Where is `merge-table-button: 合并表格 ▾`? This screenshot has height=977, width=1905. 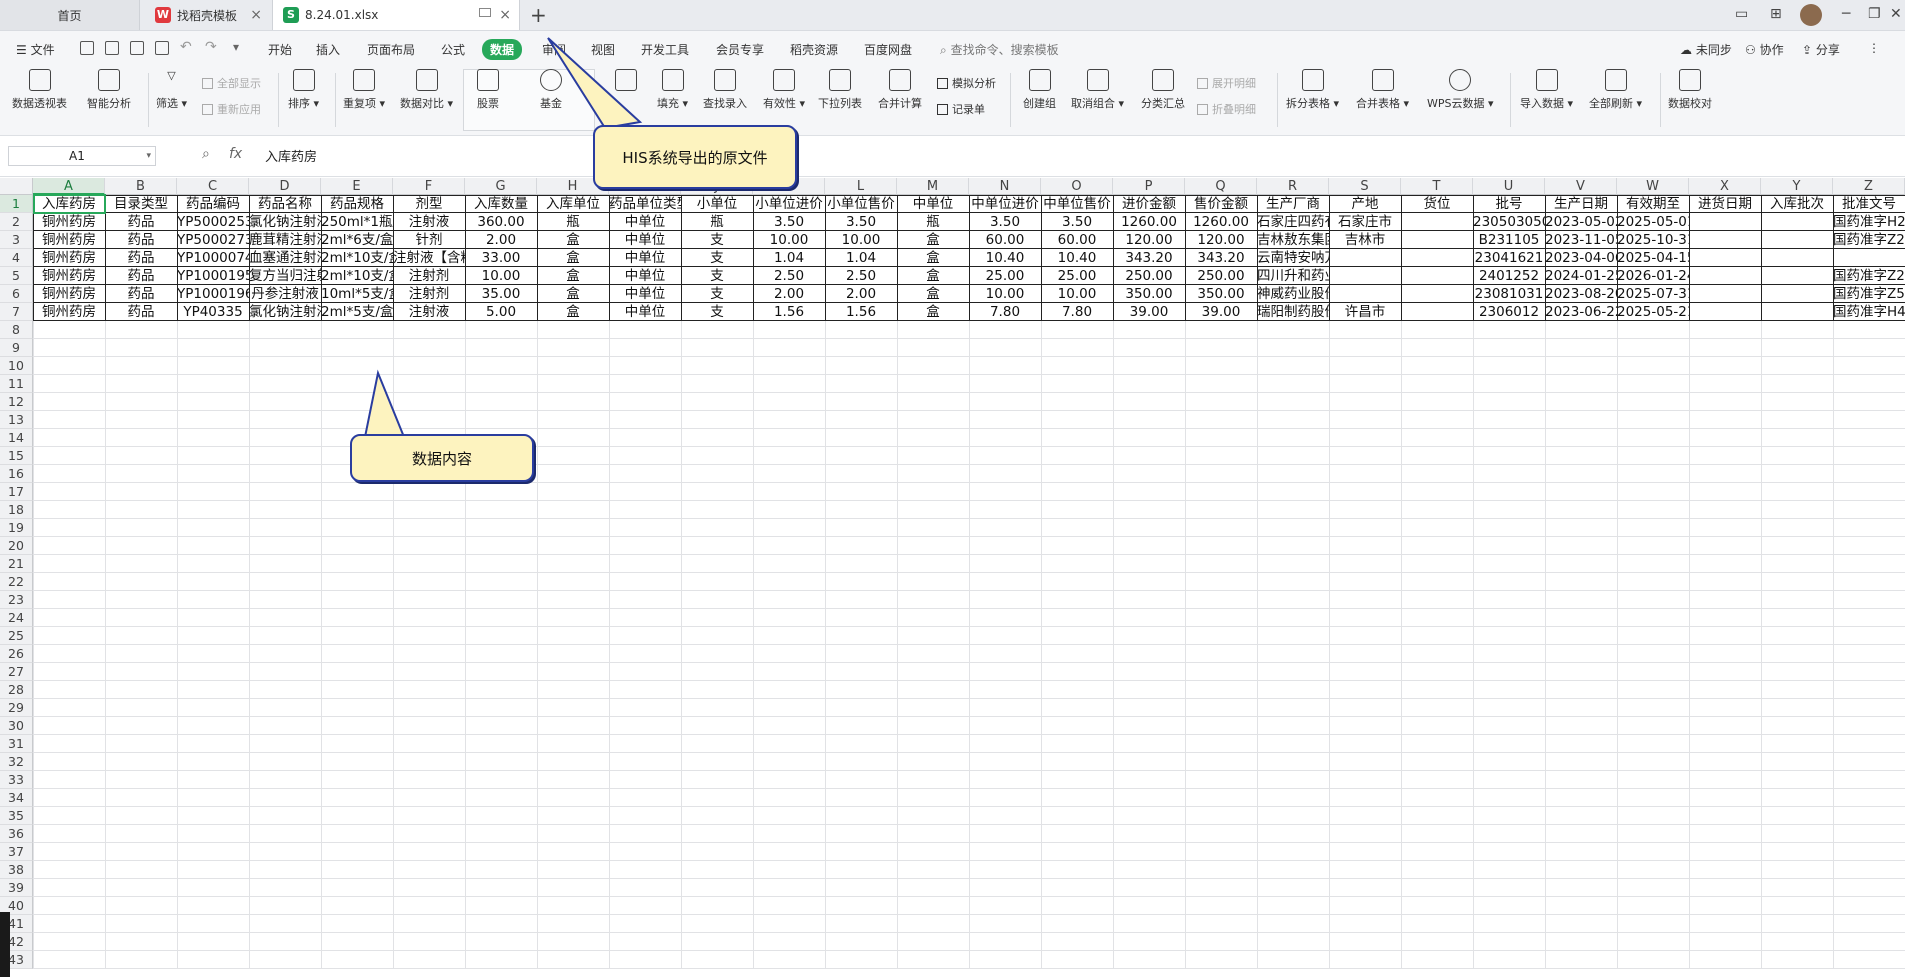
merge-table-button: 合并表格 ▾ is located at coordinates (1382, 90).